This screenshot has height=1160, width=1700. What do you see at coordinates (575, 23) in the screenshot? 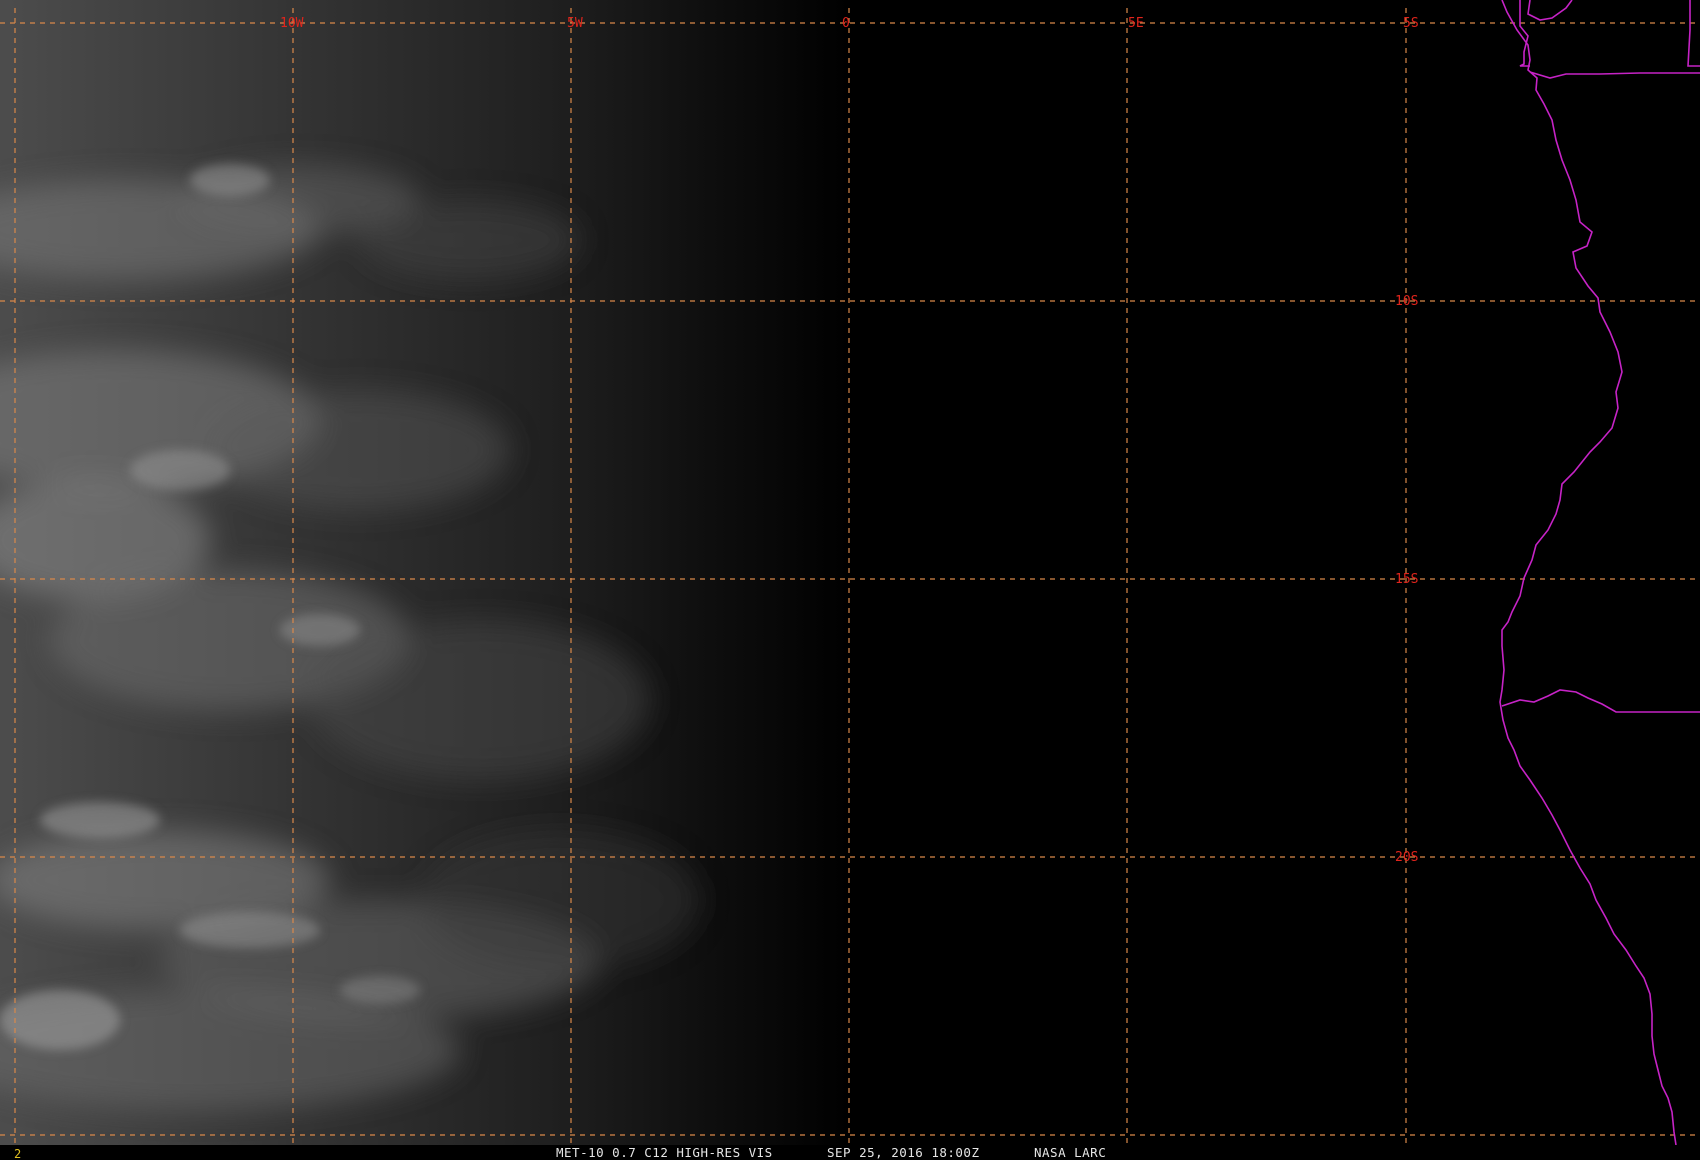
I see `lon-label-5w: 5W` at bounding box center [575, 23].